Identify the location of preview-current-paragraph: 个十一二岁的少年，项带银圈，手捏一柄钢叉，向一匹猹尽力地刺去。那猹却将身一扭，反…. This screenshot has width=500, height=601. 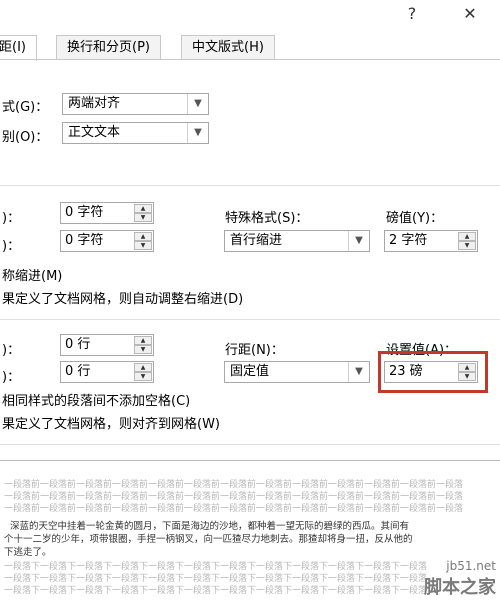
(208, 539).